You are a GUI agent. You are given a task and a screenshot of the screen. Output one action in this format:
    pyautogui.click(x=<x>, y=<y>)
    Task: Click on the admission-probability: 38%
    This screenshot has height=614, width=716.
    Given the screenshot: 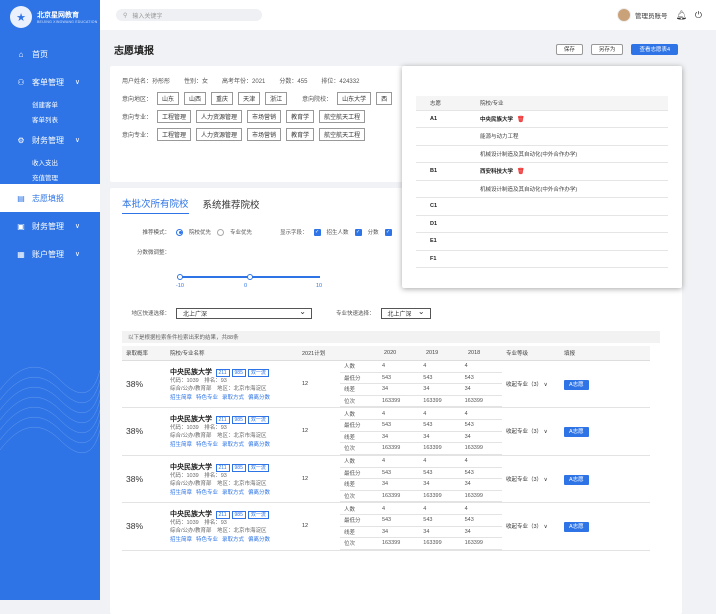 What is the action you would take?
    pyautogui.click(x=135, y=526)
    